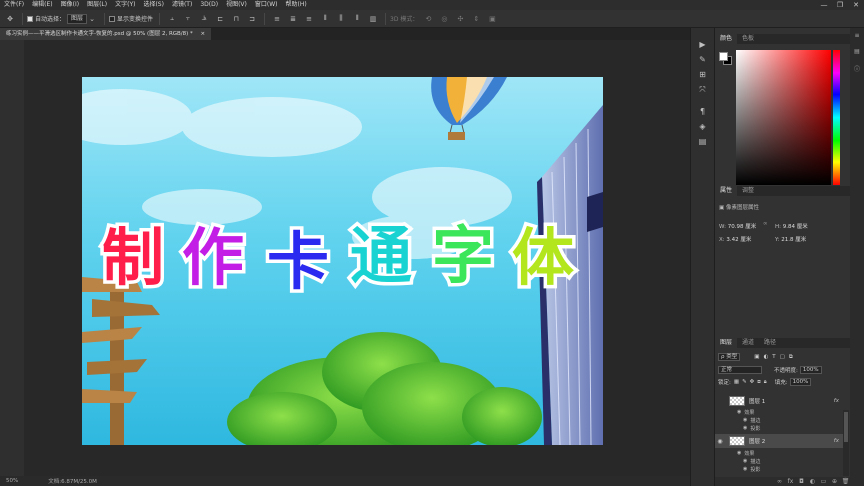  Describe the element at coordinates (341, 19) in the screenshot. I see `distribute-hcenter-icon: ⫼` at that location.